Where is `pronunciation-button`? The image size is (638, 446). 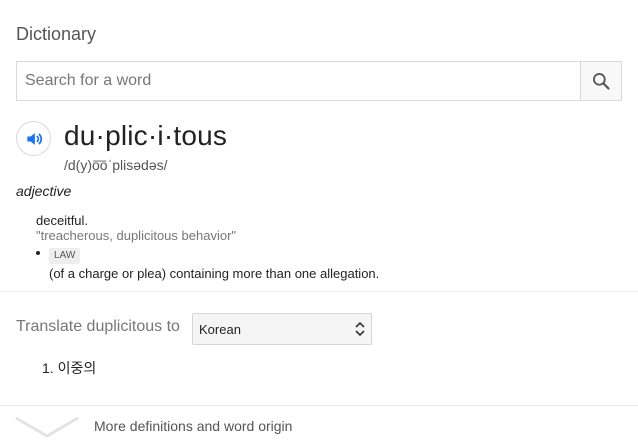
pronunciation-button is located at coordinates (33, 138).